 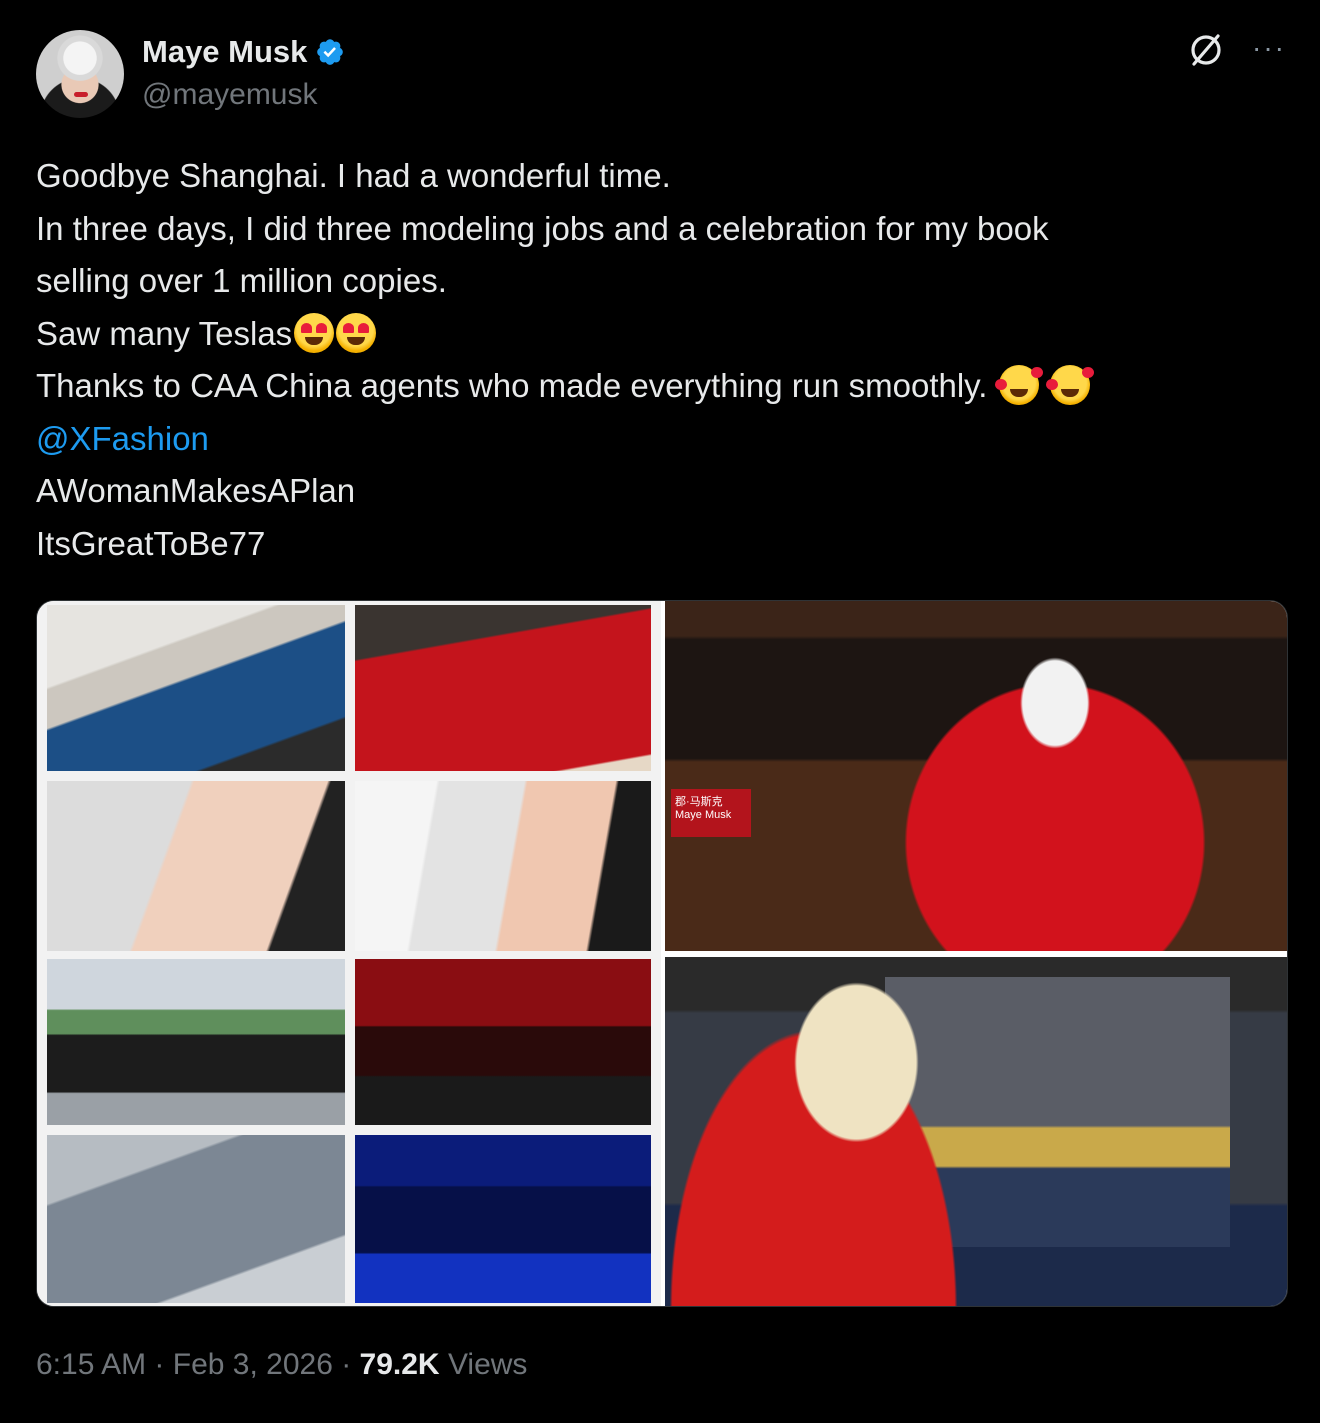 I want to click on author-name-row: Maye Musk, so click(x=243, y=52).